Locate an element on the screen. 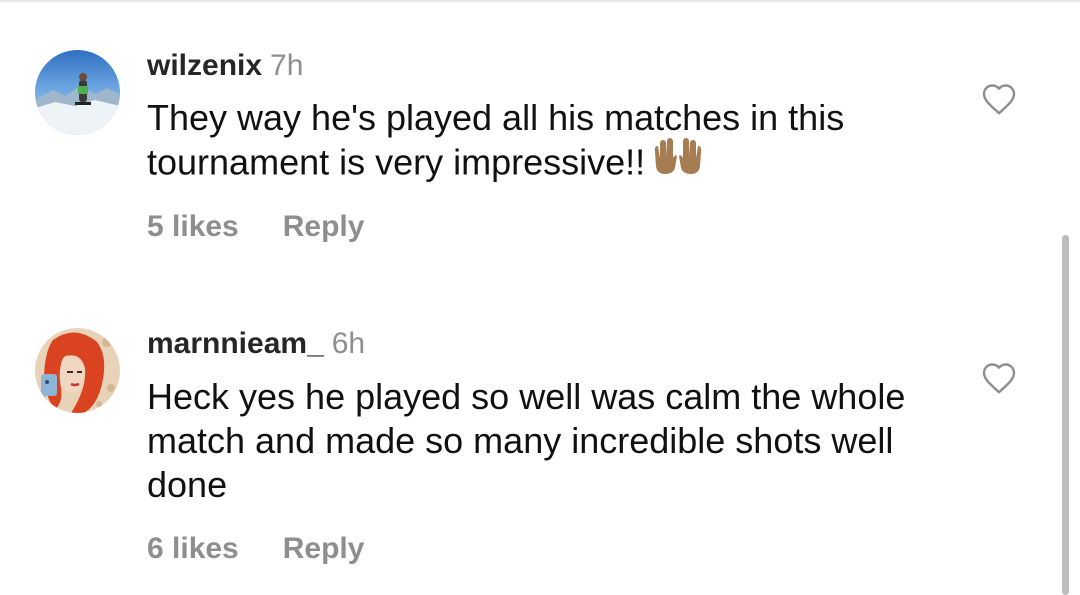 Image resolution: width=1080 pixels, height=595 pixels. username-line: wilzenix 7h is located at coordinates (225, 66).